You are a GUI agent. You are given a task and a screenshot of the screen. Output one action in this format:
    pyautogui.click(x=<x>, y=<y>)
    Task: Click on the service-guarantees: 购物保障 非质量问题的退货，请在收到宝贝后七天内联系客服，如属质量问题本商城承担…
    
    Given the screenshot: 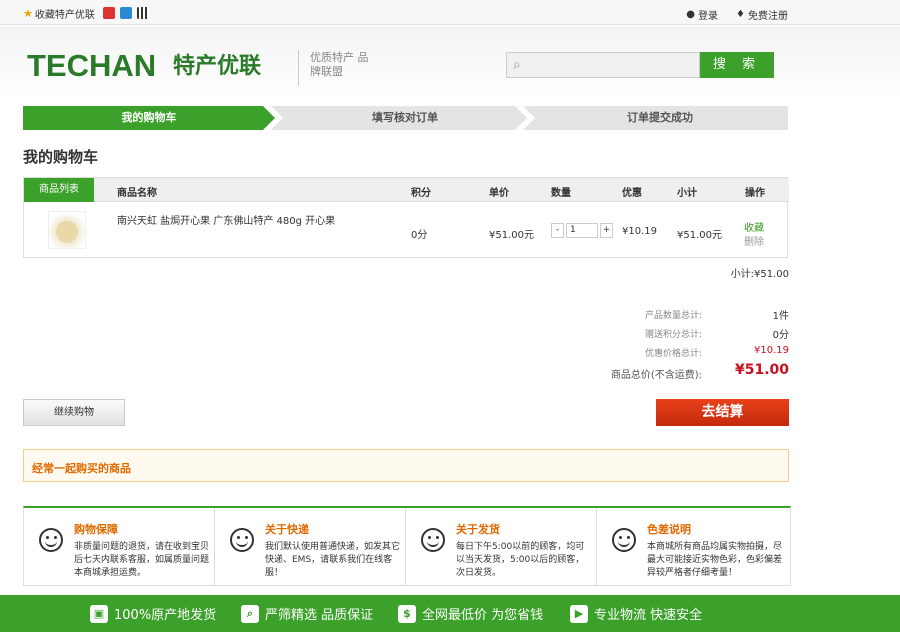 What is the action you would take?
    pyautogui.click(x=407, y=546)
    